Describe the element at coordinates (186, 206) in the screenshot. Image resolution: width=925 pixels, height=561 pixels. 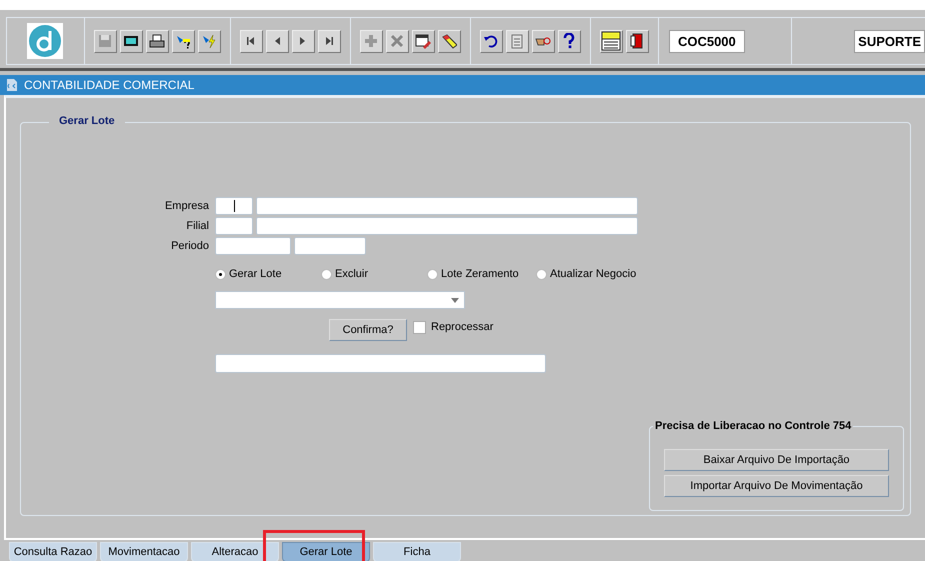
I see `field-label: Empresa` at that location.